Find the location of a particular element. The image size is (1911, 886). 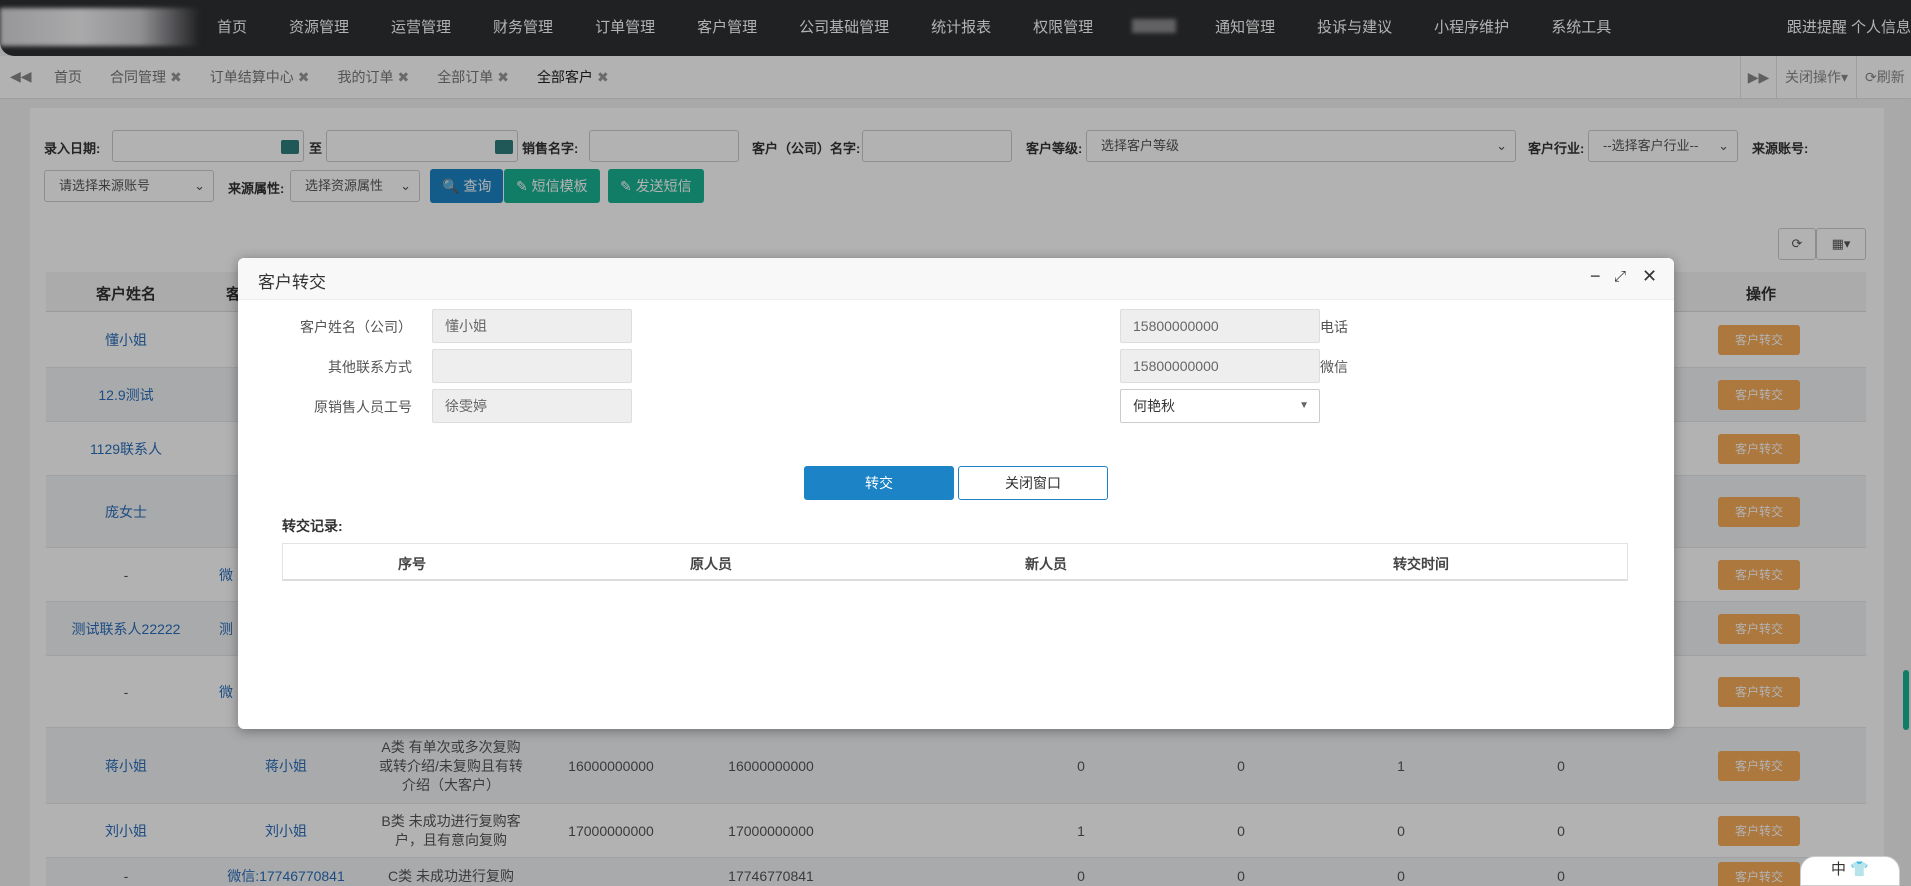

close-icon: ✕ is located at coordinates (1649, 276).